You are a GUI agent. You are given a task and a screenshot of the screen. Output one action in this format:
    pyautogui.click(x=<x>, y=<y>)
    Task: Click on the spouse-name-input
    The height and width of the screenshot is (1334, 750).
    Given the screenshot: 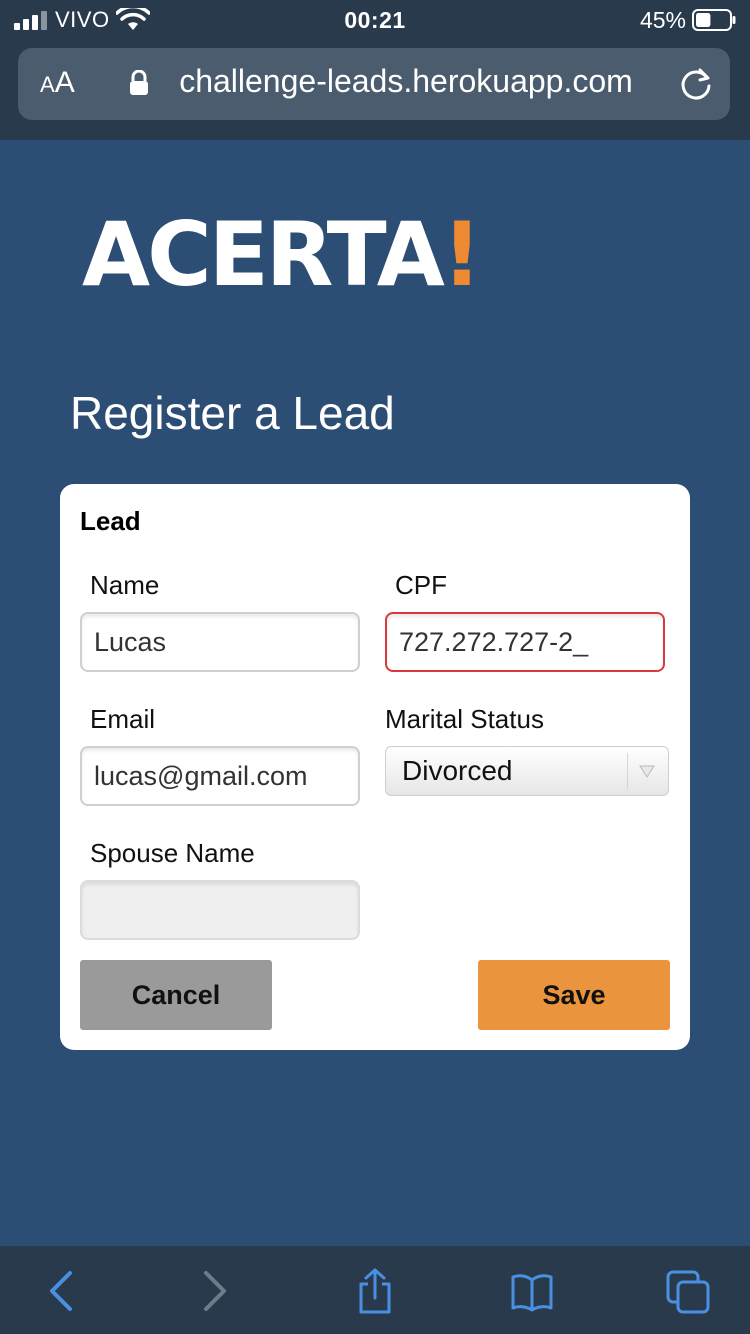 What is the action you would take?
    pyautogui.click(x=220, y=910)
    